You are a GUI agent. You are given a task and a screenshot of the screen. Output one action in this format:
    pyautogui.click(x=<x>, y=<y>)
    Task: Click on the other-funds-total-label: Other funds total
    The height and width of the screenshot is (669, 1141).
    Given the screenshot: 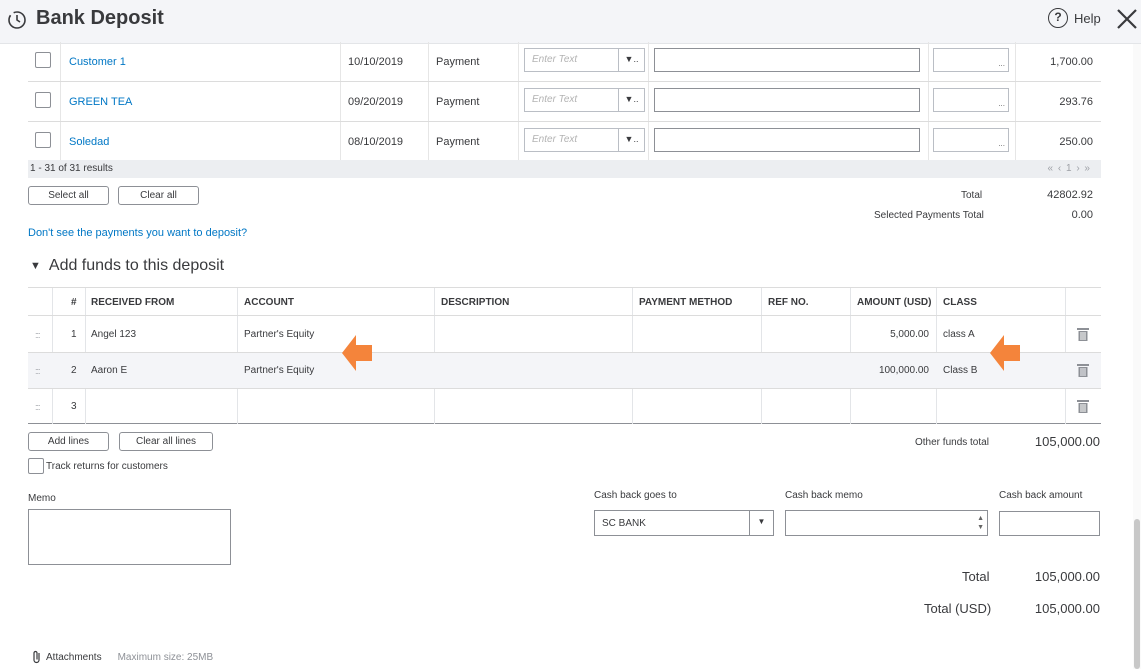 What is the action you would take?
    pyautogui.click(x=952, y=442)
    